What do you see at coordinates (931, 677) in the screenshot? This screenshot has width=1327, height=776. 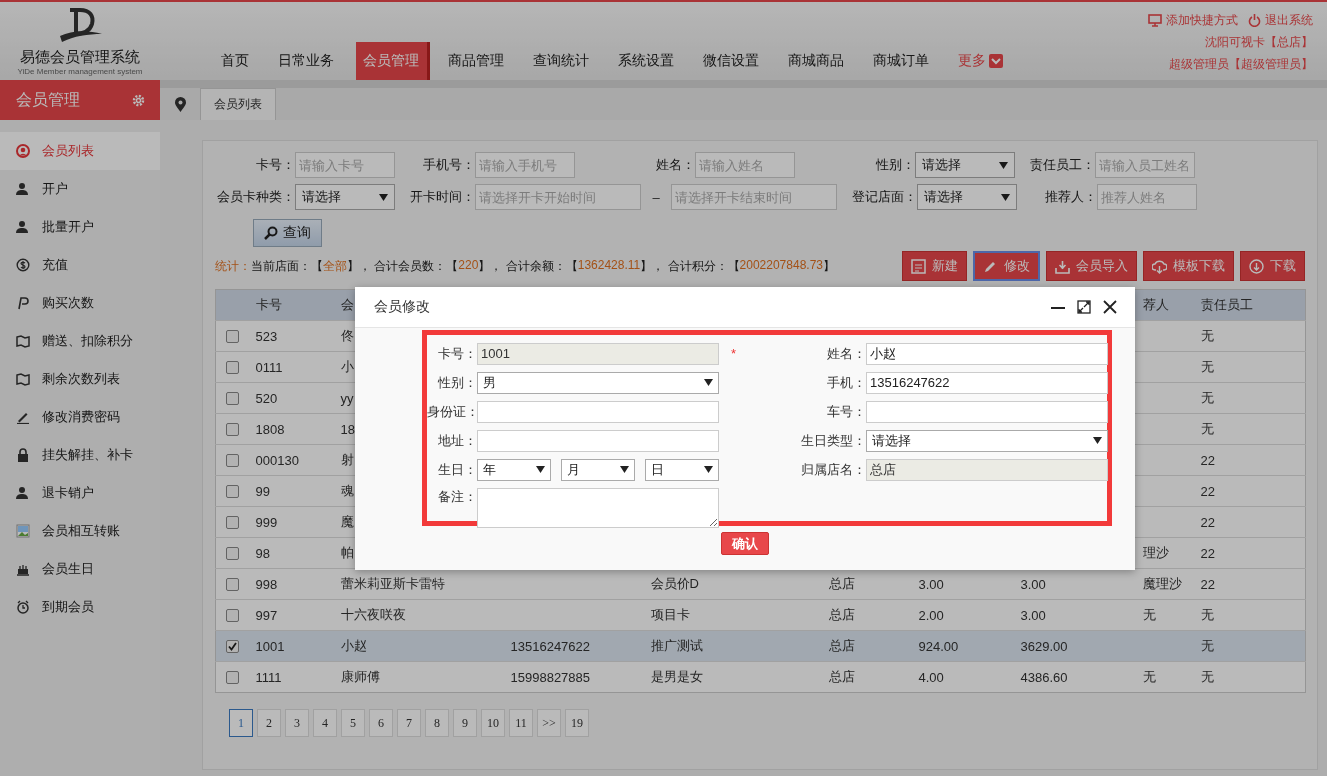 I see `table-cell: 4.00` at bounding box center [931, 677].